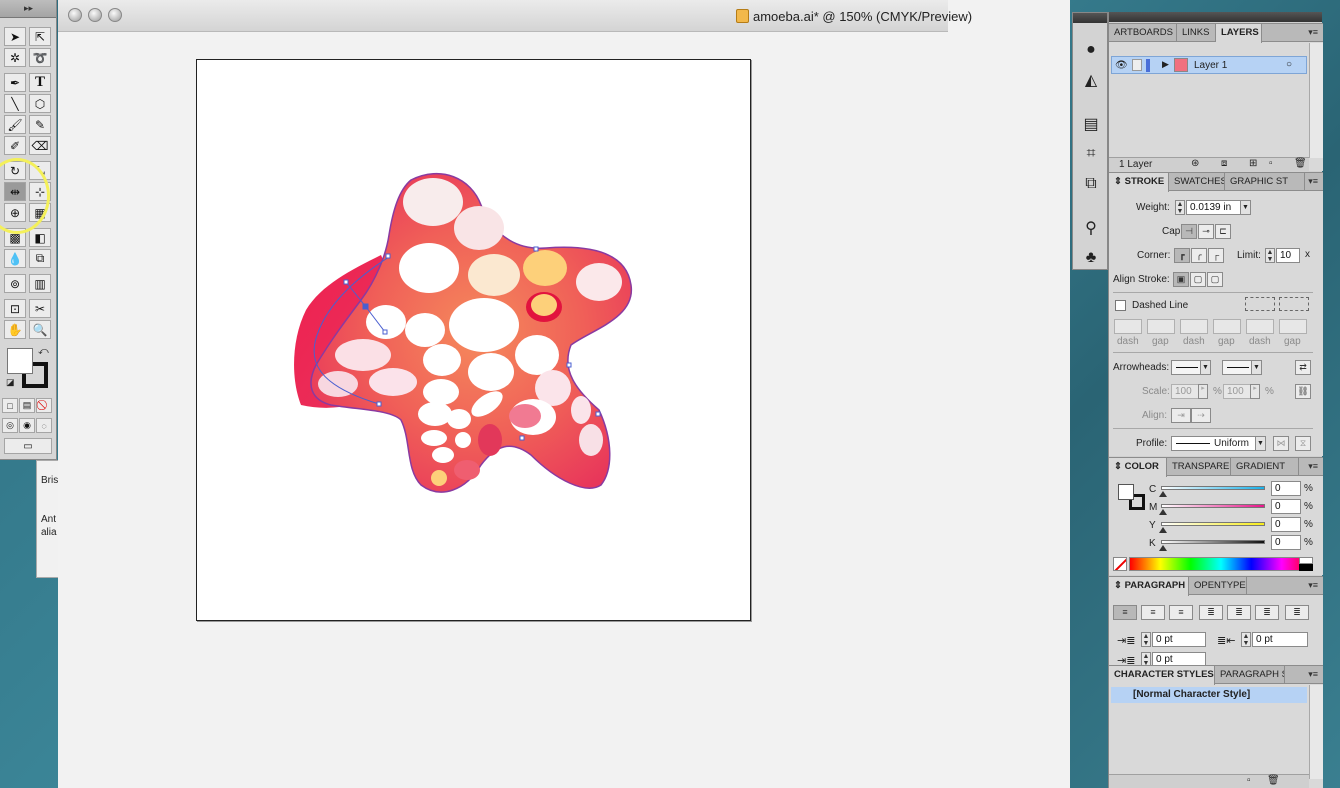 Image resolution: width=1340 pixels, height=788 pixels. I want to click on symbol-sprayer-tool-icon: ⊚, so click(15, 283).